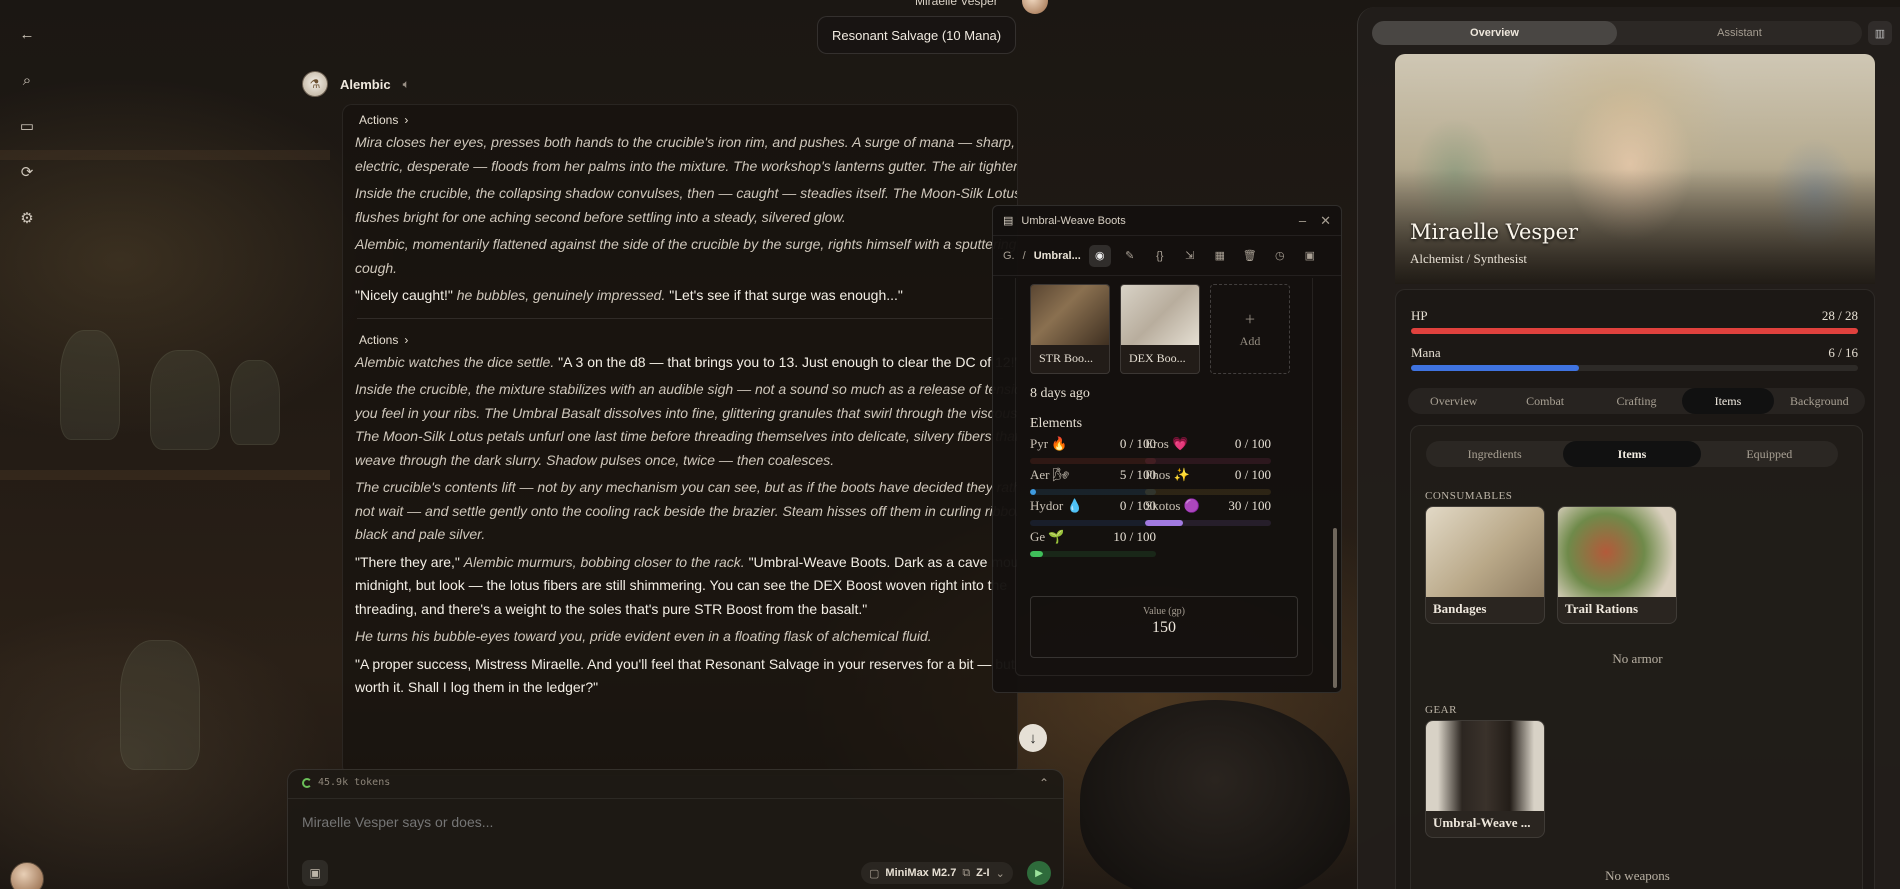 This screenshot has width=1900, height=889. What do you see at coordinates (680, 318) in the screenshot?
I see `divider` at bounding box center [680, 318].